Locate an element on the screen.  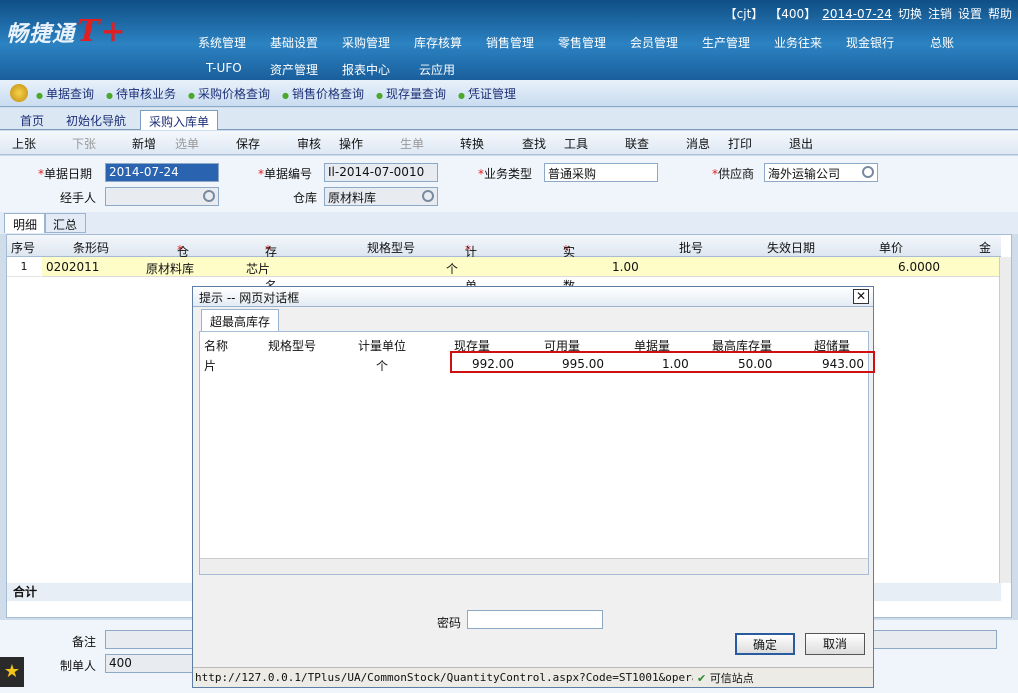
warehouse-label: 仓库 is located at coordinates (305, 198).